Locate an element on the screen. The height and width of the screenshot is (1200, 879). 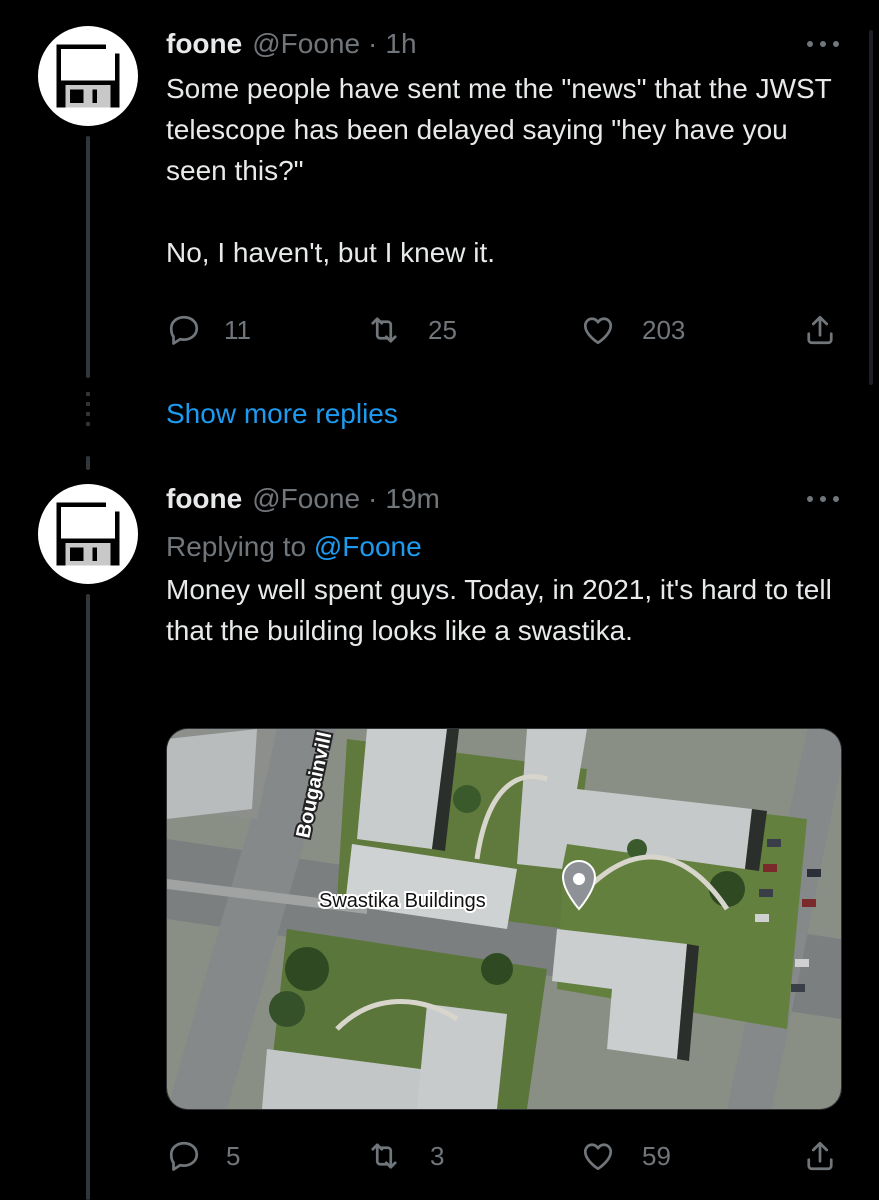
reply-count: 11 is located at coordinates (237, 329).